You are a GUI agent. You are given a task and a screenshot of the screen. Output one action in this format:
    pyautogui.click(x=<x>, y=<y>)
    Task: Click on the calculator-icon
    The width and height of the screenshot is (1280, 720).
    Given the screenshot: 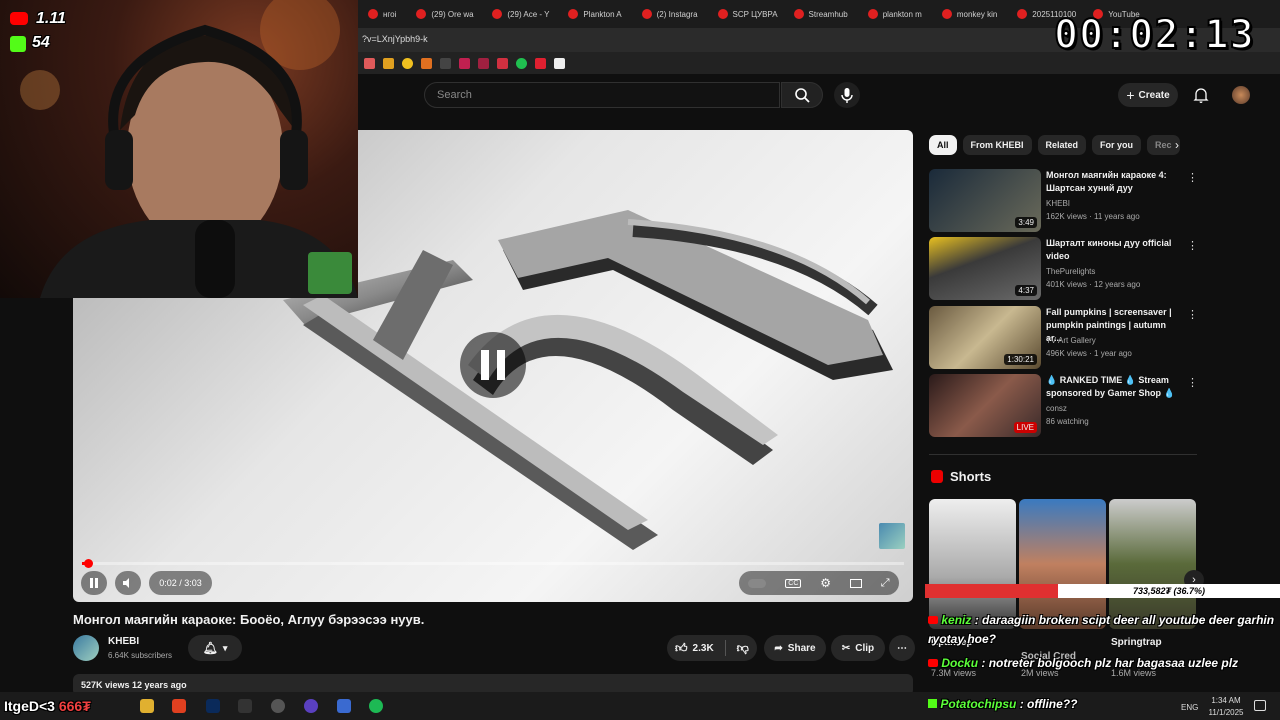 What is the action you would take?
    pyautogui.click(x=344, y=706)
    